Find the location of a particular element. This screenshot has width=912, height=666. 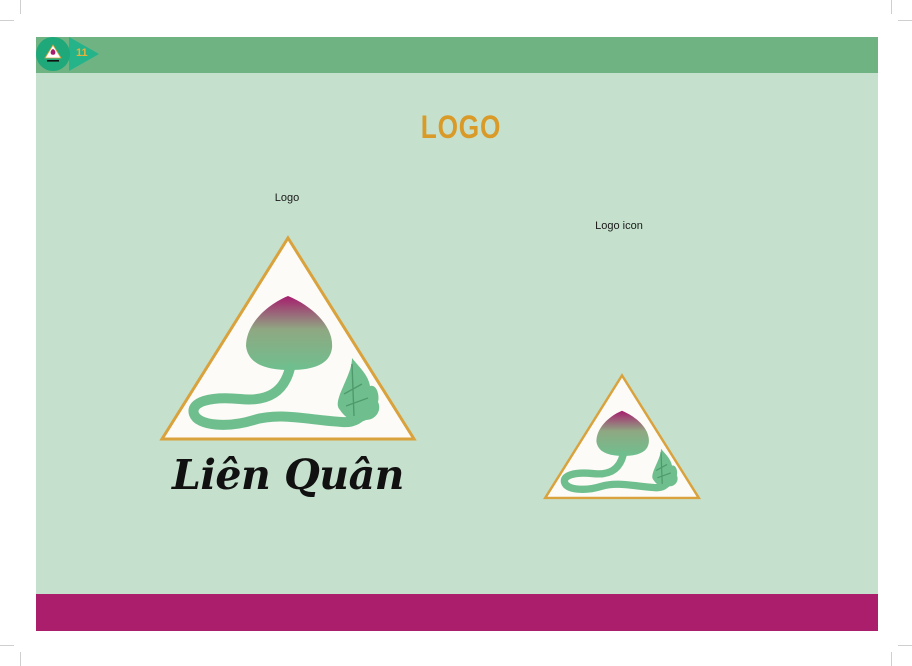

brand-wordmark: Liên Quân is located at coordinates (288, 475).